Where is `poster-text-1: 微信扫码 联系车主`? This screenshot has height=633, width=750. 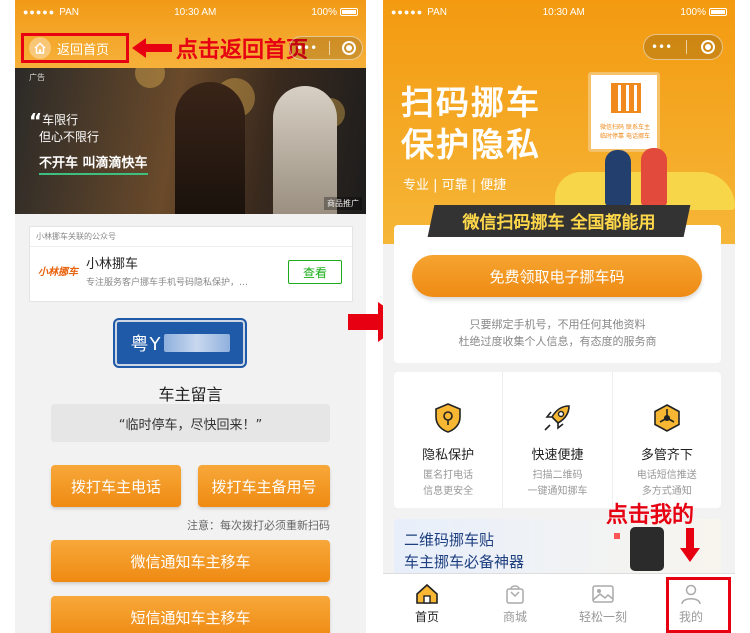
poster-text-1: 微信扫码 联系车主 is located at coordinates (625, 127).